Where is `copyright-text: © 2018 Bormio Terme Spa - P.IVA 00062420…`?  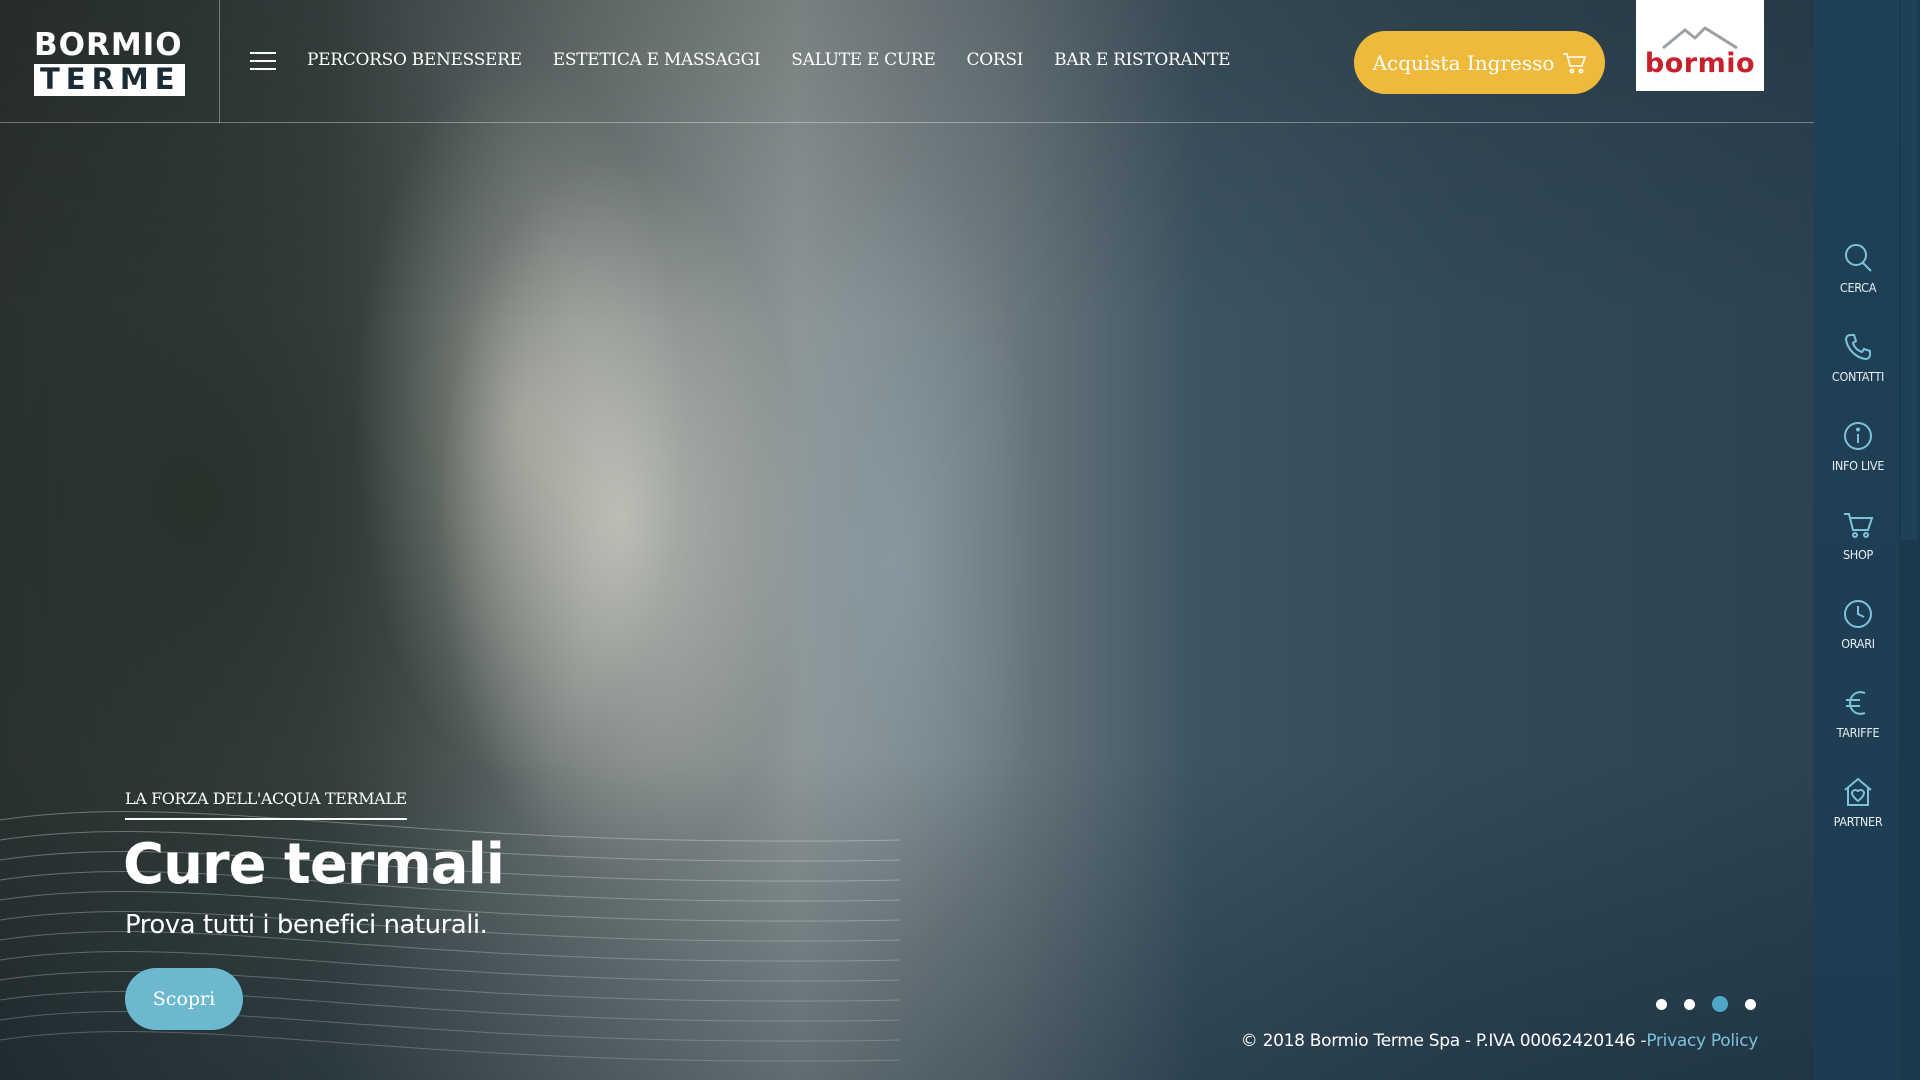 copyright-text: © 2018 Bormio Terme Spa - P.IVA 00062420… is located at coordinates (1443, 1041).